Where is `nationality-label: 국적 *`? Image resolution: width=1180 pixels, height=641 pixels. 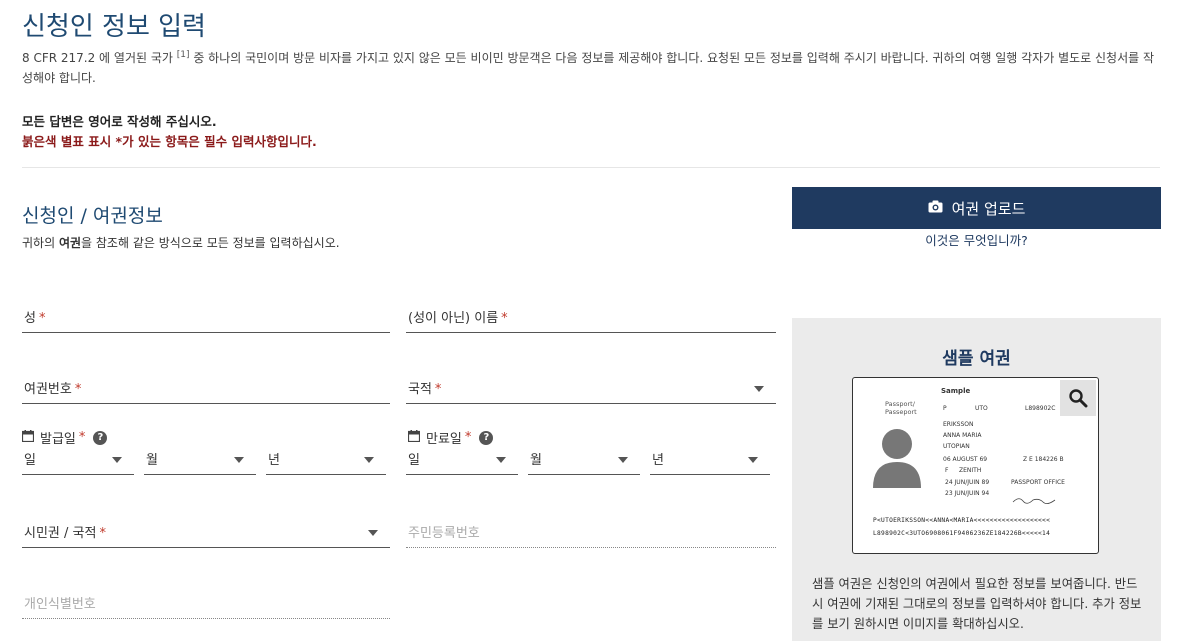 nationality-label: 국적 * is located at coordinates (424, 387).